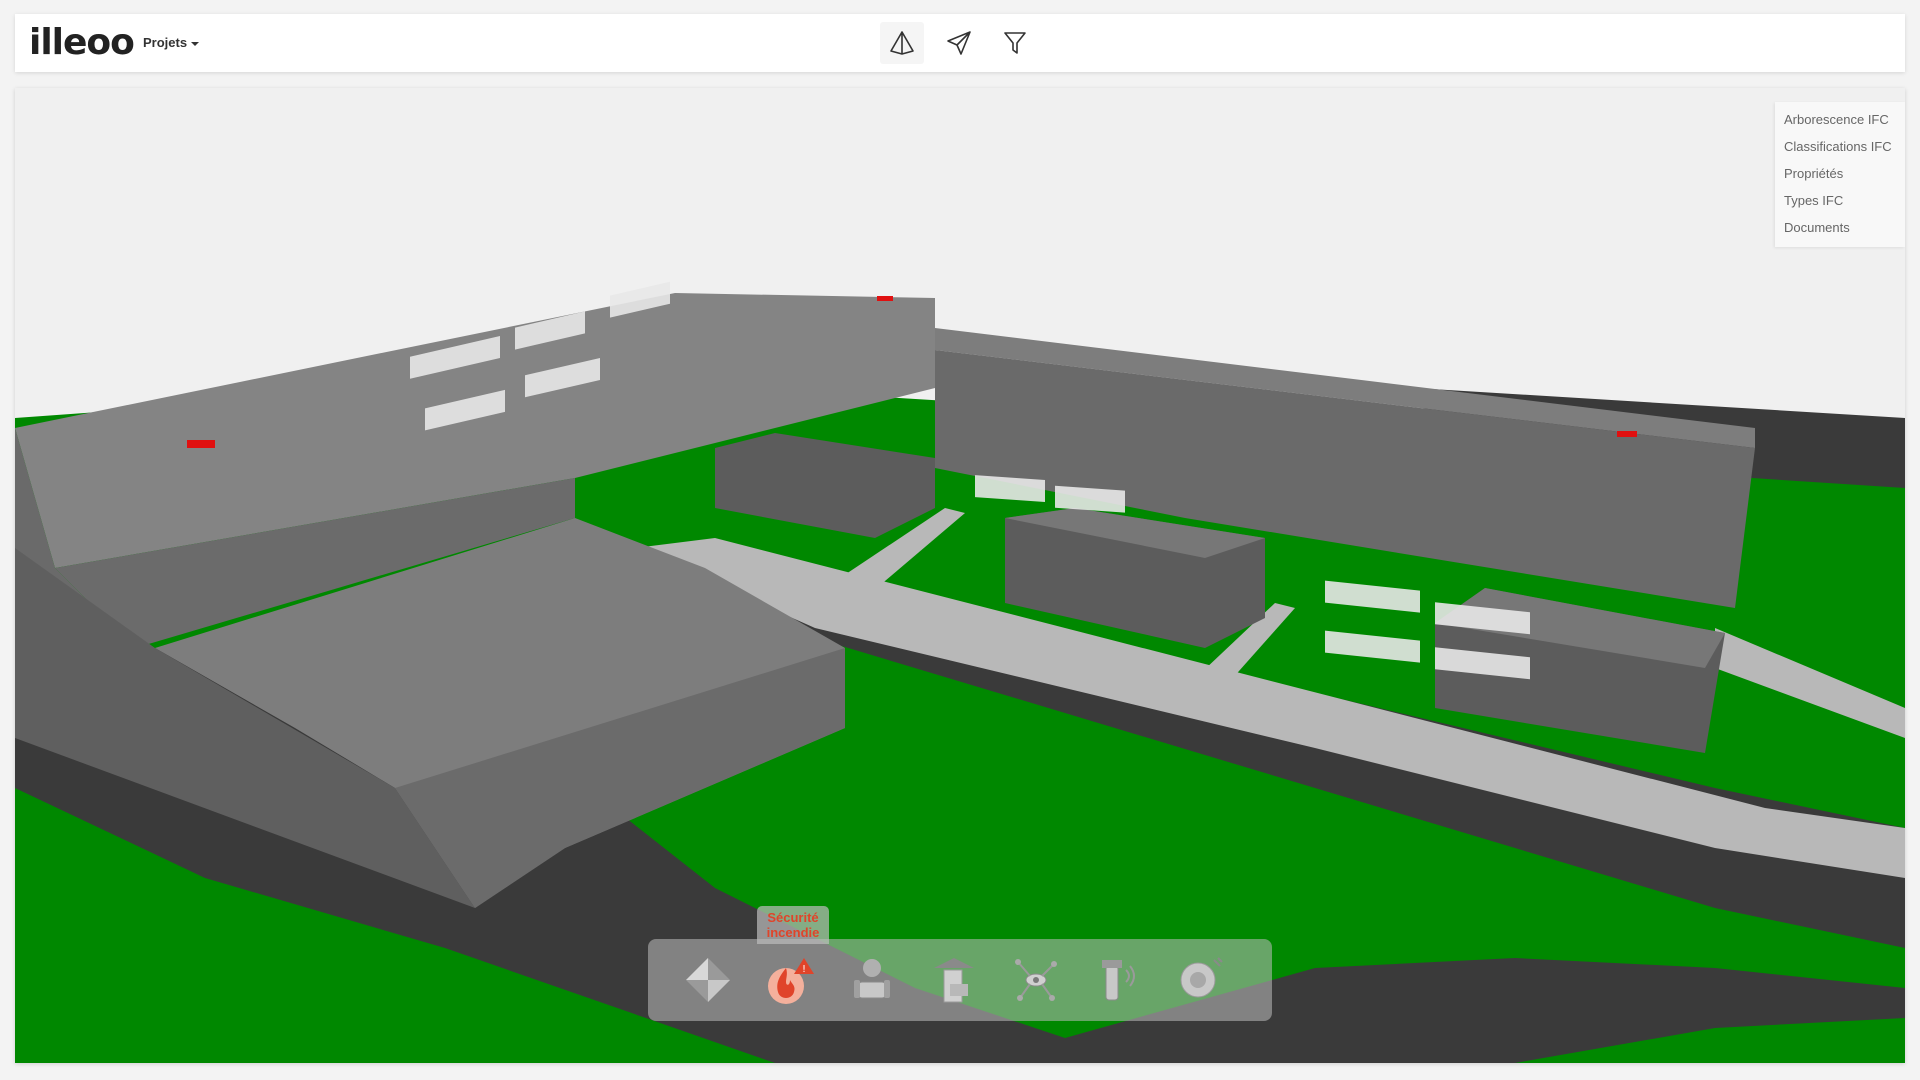 Image resolution: width=1920 pixels, height=1080 pixels. What do you see at coordinates (165, 42) in the screenshot?
I see `projects-label: Projets` at bounding box center [165, 42].